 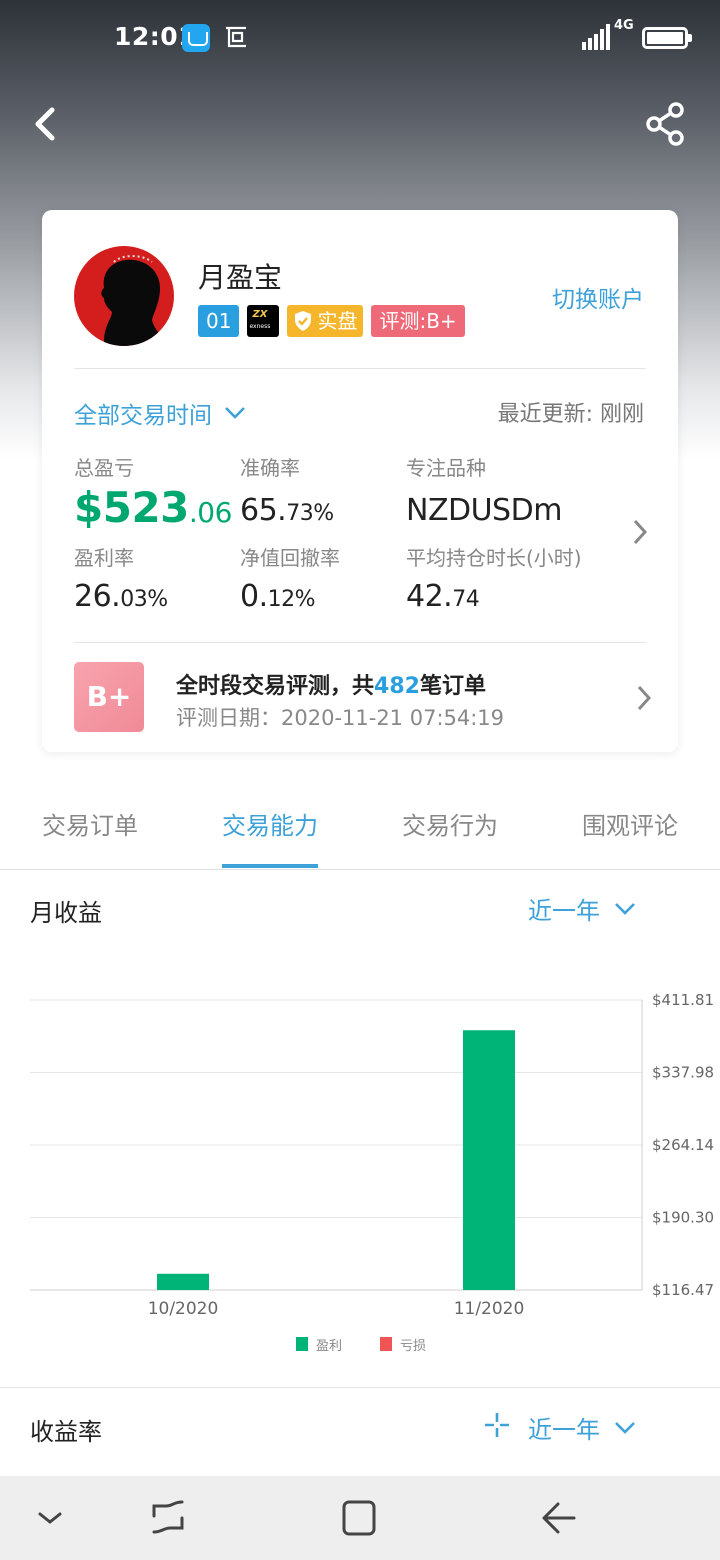 What do you see at coordinates (598, 297) in the screenshot?
I see `switch-account-button: 切换账户` at bounding box center [598, 297].